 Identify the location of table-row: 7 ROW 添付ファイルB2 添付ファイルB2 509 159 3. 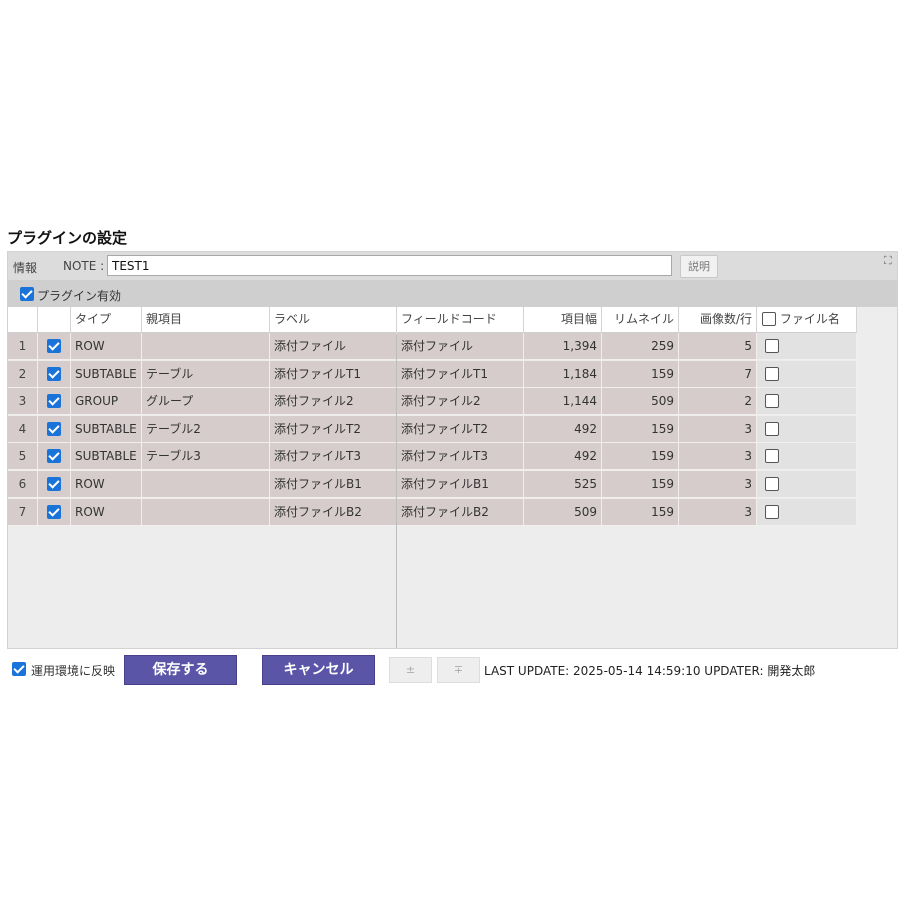
(432, 512).